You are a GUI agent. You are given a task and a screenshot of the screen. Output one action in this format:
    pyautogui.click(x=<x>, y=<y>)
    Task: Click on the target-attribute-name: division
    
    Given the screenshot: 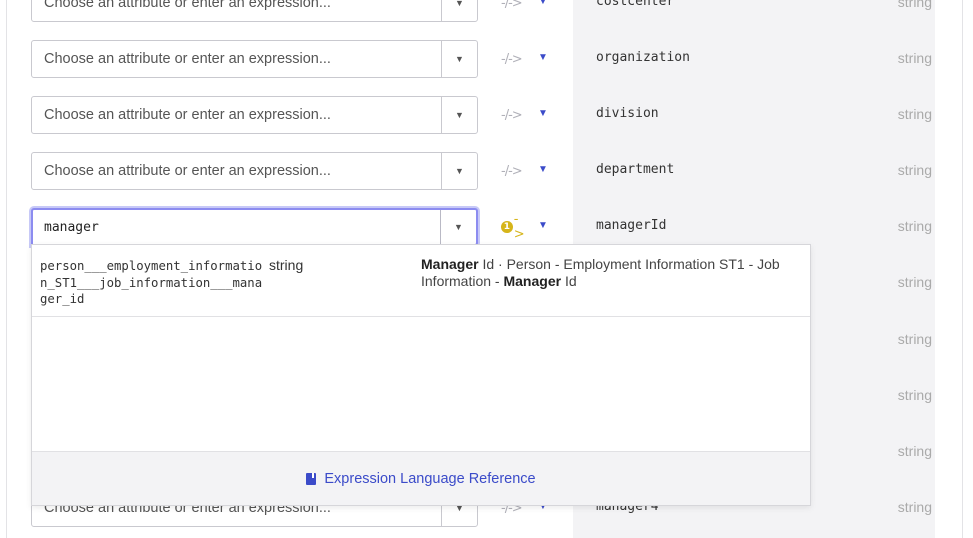 What is the action you would take?
    pyautogui.click(x=627, y=113)
    